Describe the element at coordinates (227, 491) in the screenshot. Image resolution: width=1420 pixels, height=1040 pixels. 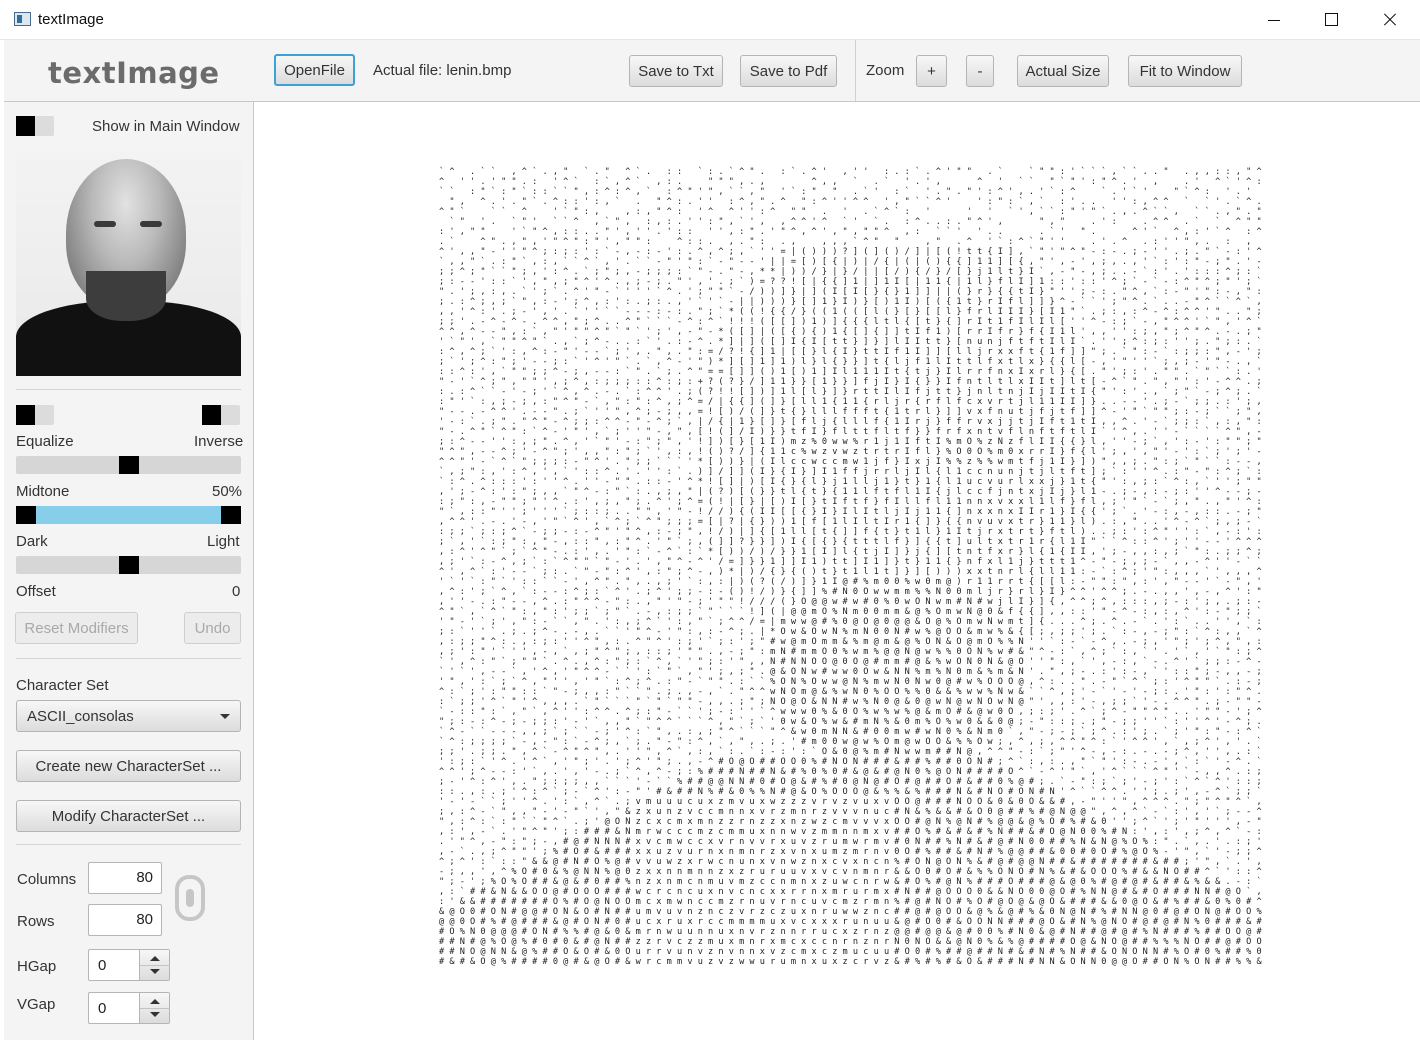
I see `midtone-value: 50%` at that location.